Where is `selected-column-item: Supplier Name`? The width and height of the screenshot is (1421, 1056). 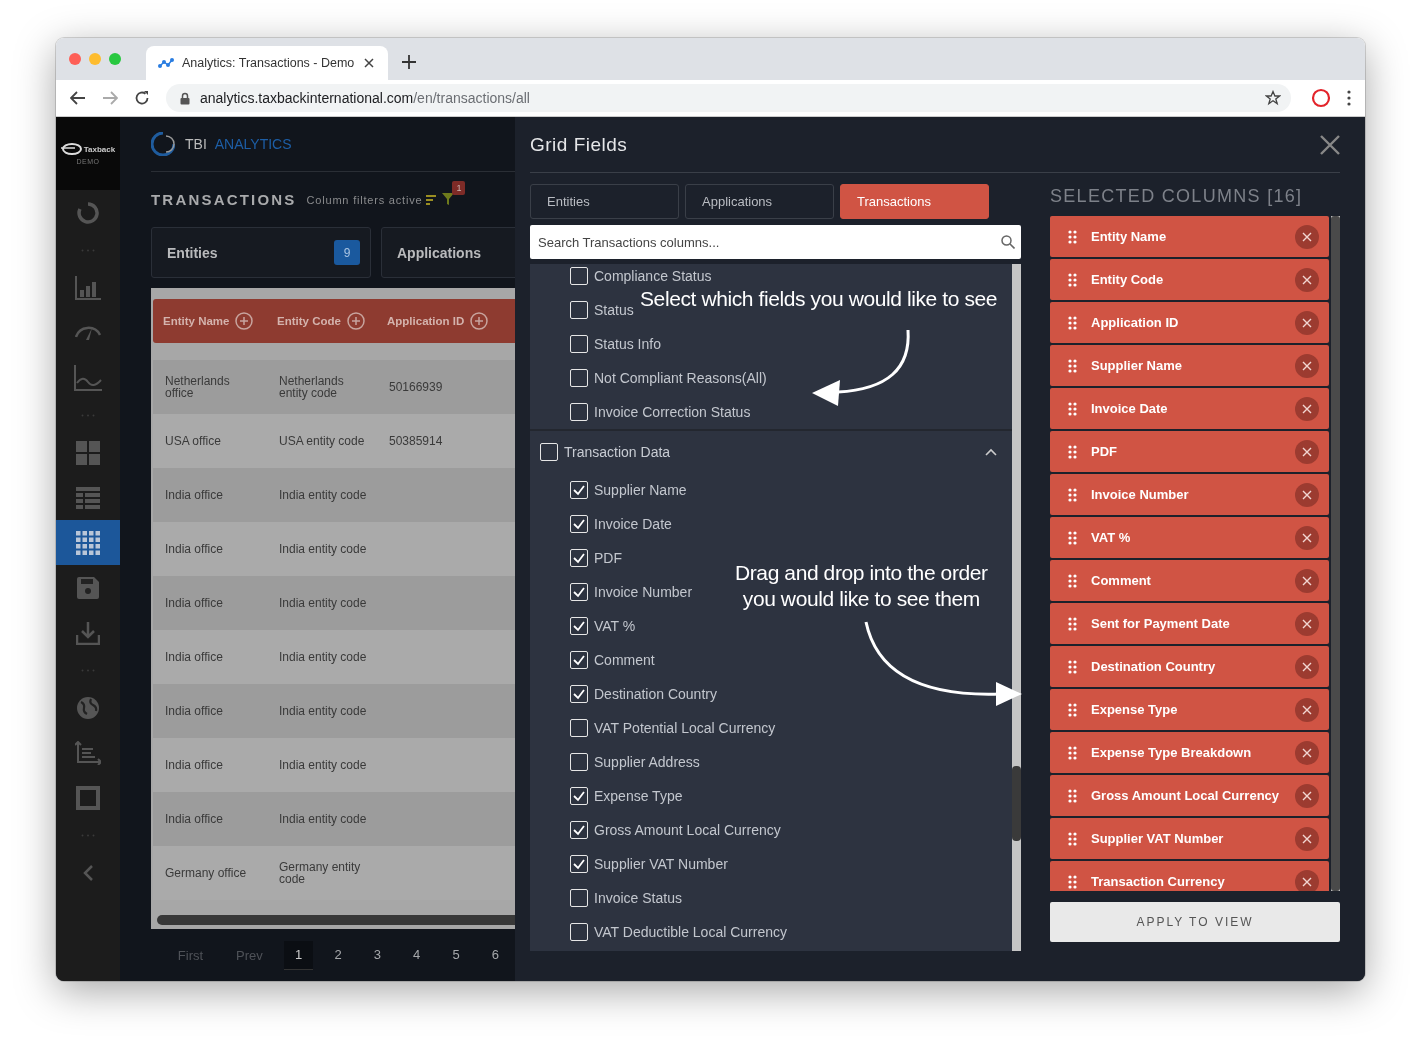
selected-column-item: Supplier Name is located at coordinates (1189, 365).